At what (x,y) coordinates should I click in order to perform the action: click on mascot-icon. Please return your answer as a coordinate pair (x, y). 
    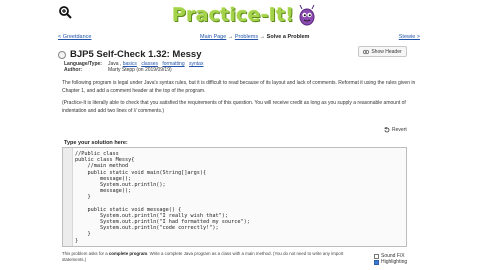
    Looking at the image, I should click on (307, 15).